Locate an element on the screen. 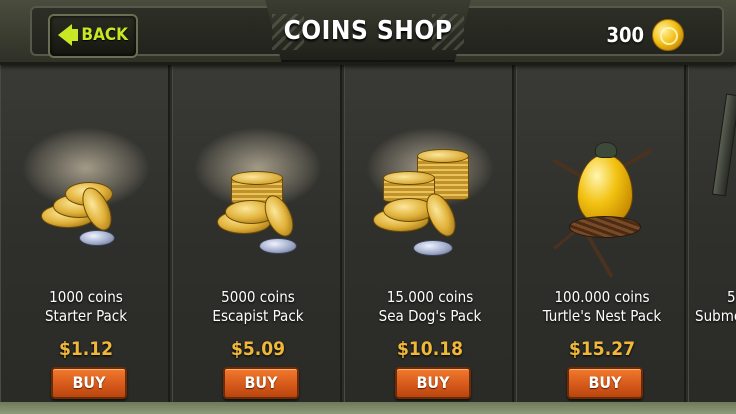 Image resolution: width=736 pixels, height=414 pixels. pack-card-partial: 5 Submer is located at coordinates (712, 230).